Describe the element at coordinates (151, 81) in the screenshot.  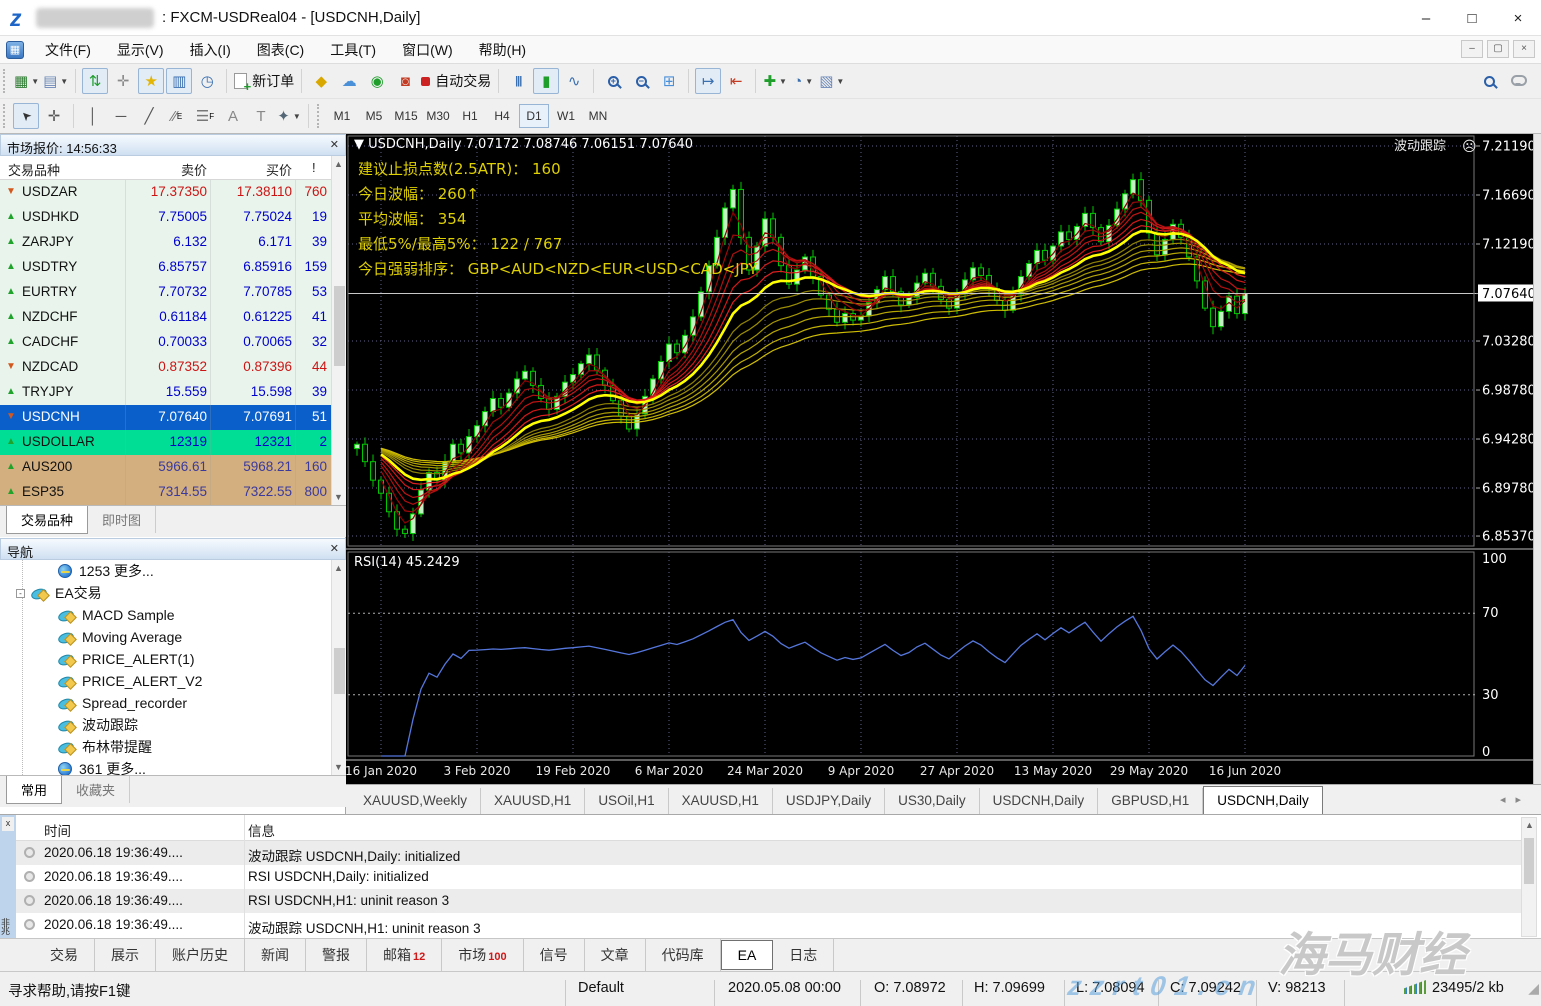
I see `navigator-toggle-button: ★` at that location.